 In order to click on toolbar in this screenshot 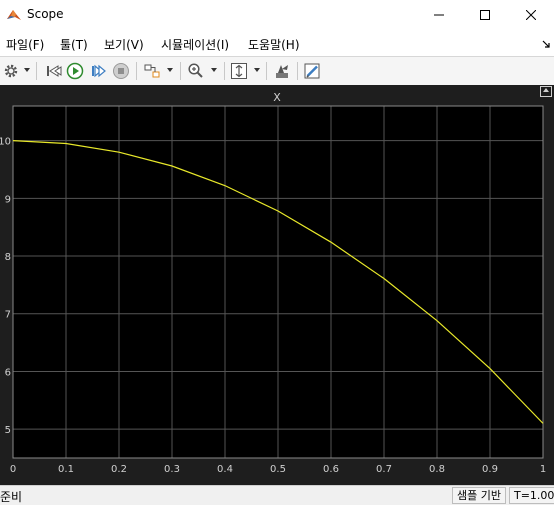, I will do `click(277, 71)`.